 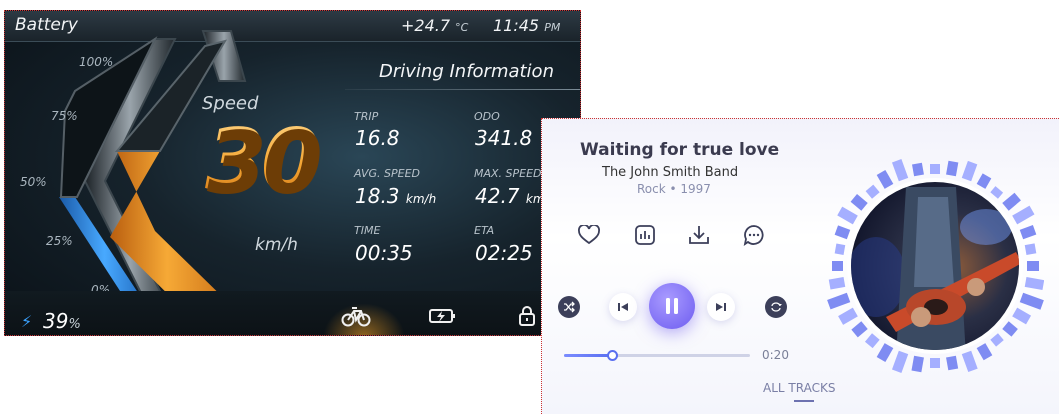 I want to click on progress-bar, so click(x=657, y=355).